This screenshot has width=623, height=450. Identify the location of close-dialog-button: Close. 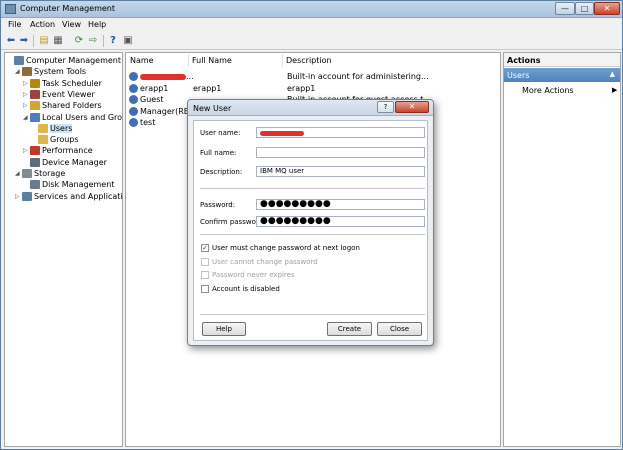
(399, 329).